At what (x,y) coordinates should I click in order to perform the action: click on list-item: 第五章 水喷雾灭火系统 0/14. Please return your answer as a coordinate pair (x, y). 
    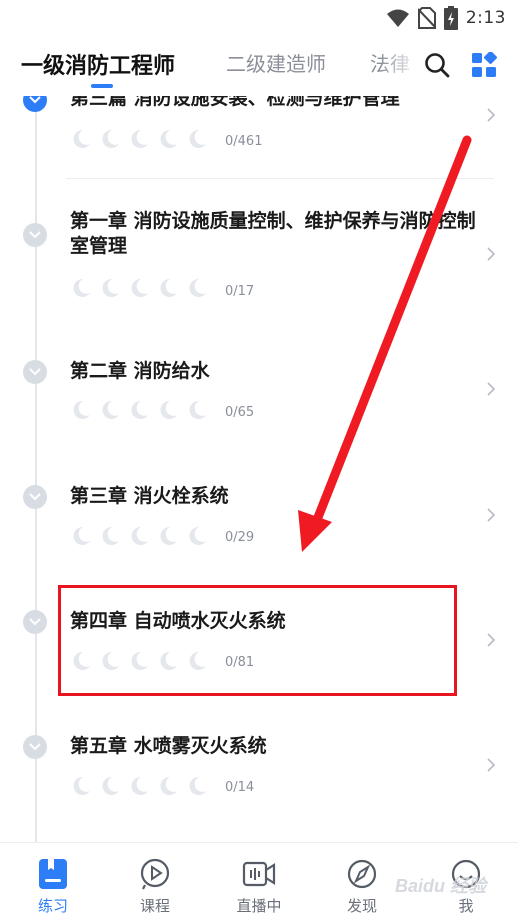
    Looking at the image, I should click on (259, 779).